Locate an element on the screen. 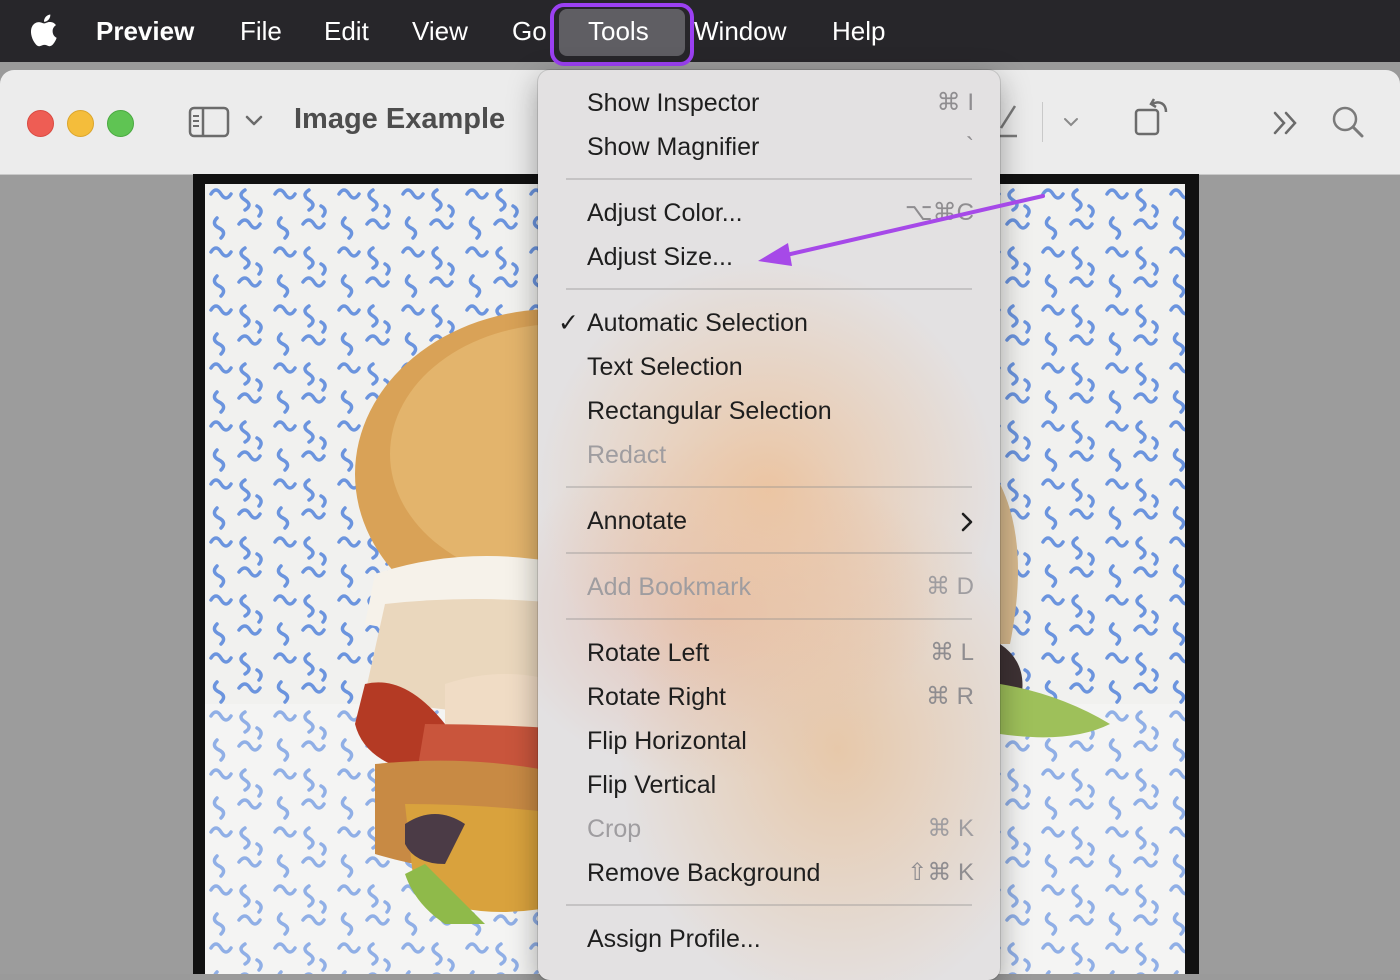  shortcut-label: ⇧⌘ K is located at coordinates (940, 872).